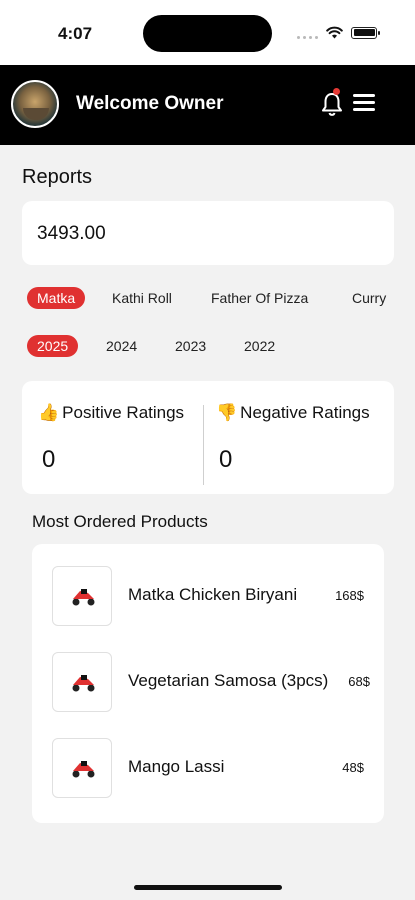 This screenshot has height=900, width=415. I want to click on status-bar: 4:07, so click(207, 32).